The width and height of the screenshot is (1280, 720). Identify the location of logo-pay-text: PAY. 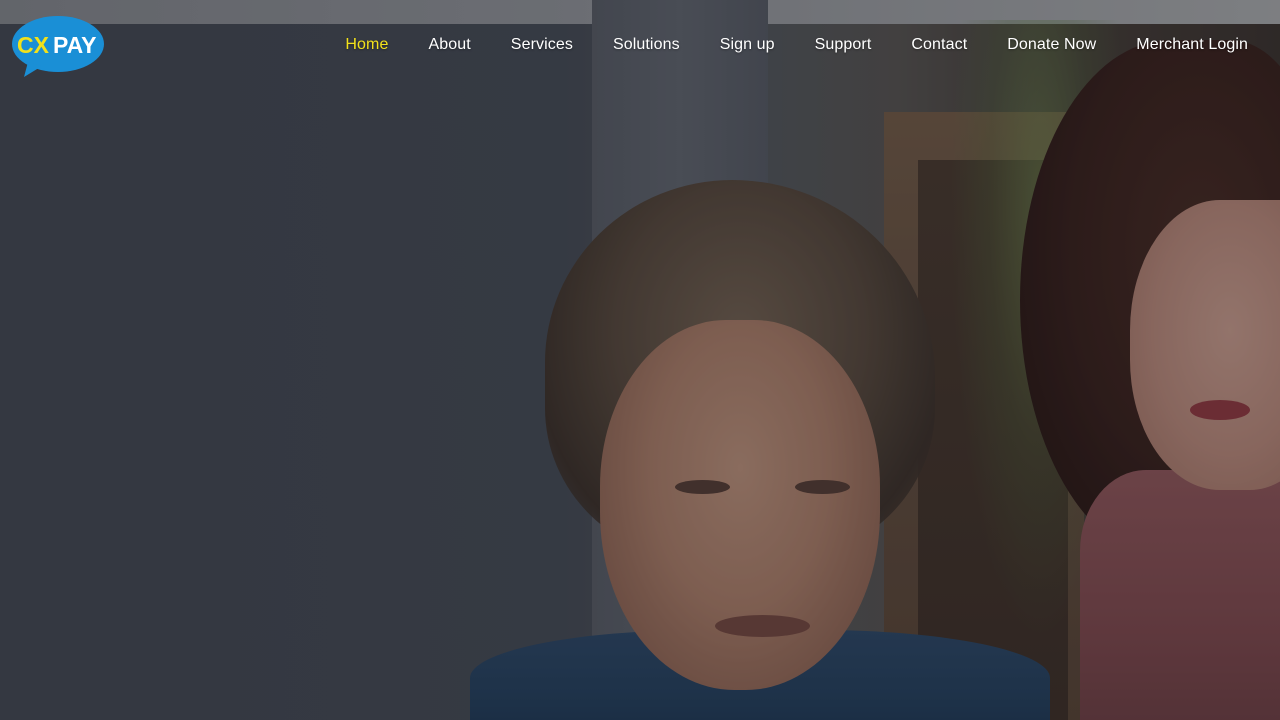
(74, 45).